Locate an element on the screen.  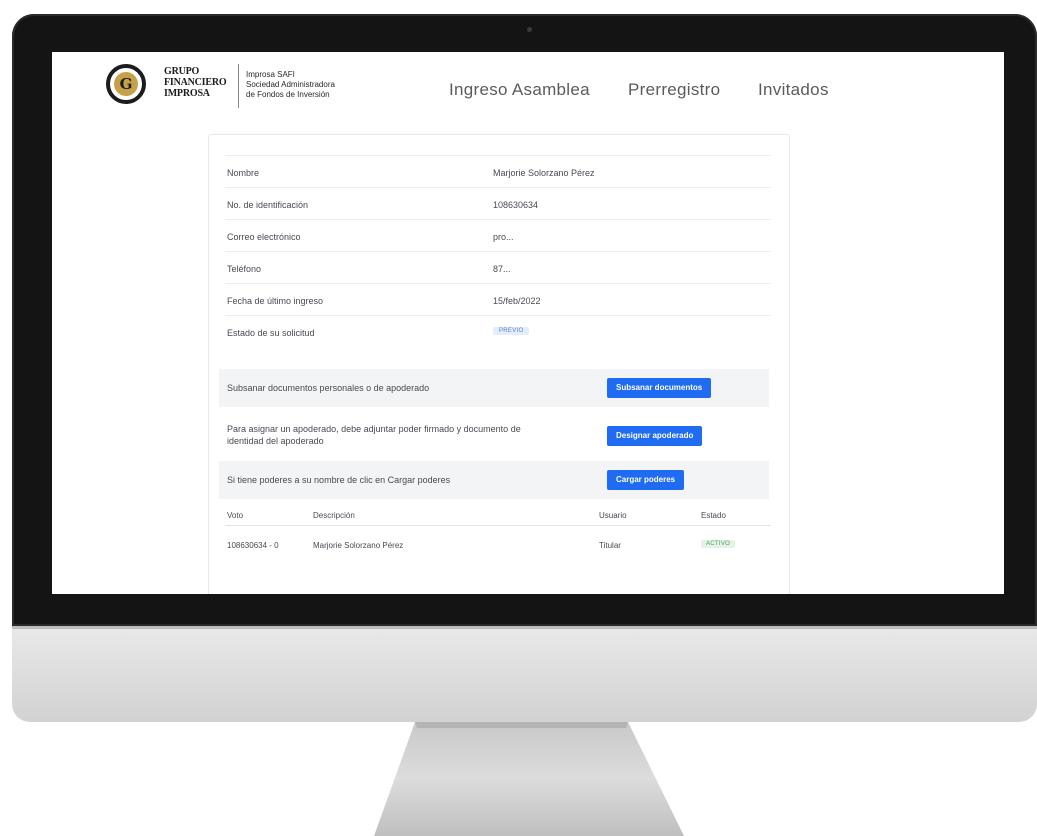
detail-row-identificacion: No. de identificación 108630634 is located at coordinates (498, 203).